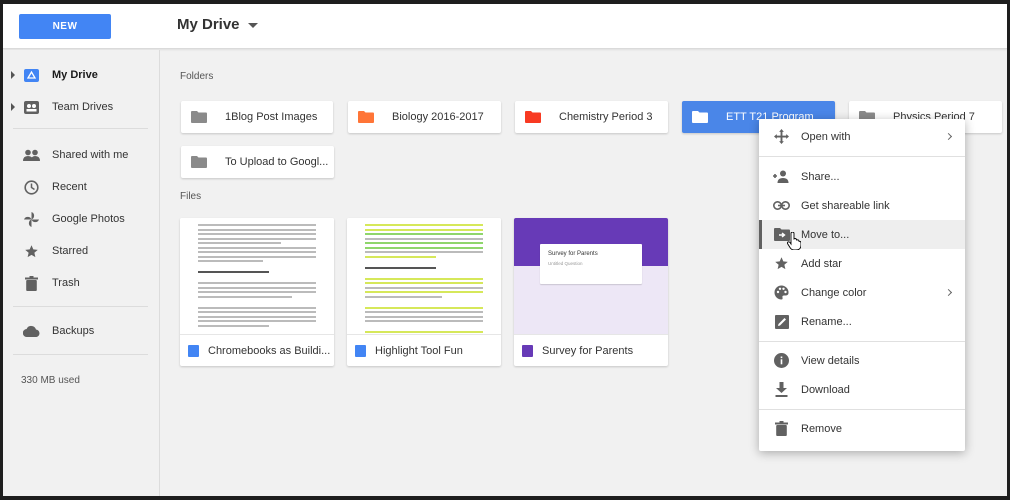 This screenshot has width=1010, height=500. Describe the element at coordinates (862, 360) in the screenshot. I see `menu-item-view-details: View details` at that location.